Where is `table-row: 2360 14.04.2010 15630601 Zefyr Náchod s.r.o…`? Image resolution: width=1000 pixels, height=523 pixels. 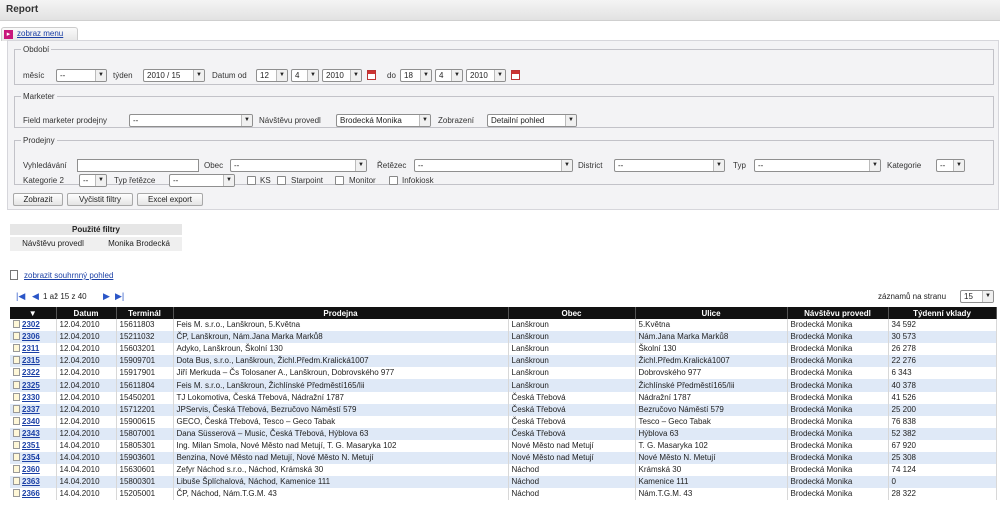
table-row: 2360 14.04.2010 15630601 Zefyr Náchod s.r.o… is located at coordinates (503, 470).